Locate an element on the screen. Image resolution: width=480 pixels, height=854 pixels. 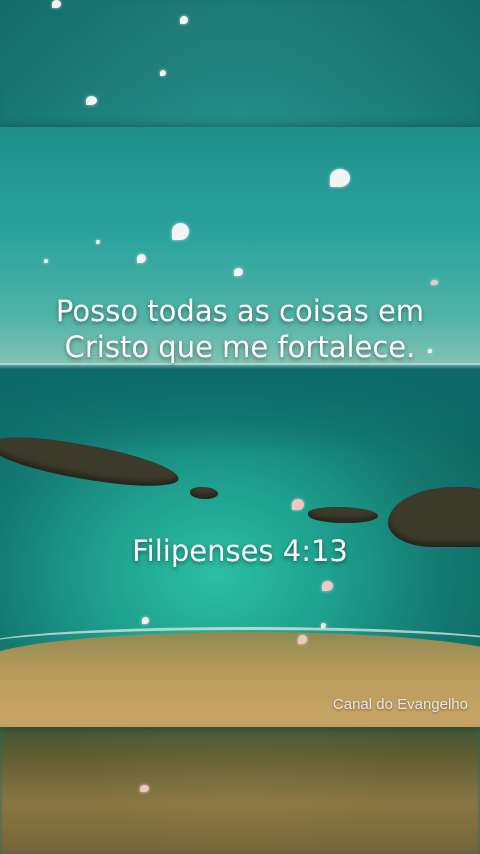
verse-reference: Filipenses 4:13 is located at coordinates (240, 551).